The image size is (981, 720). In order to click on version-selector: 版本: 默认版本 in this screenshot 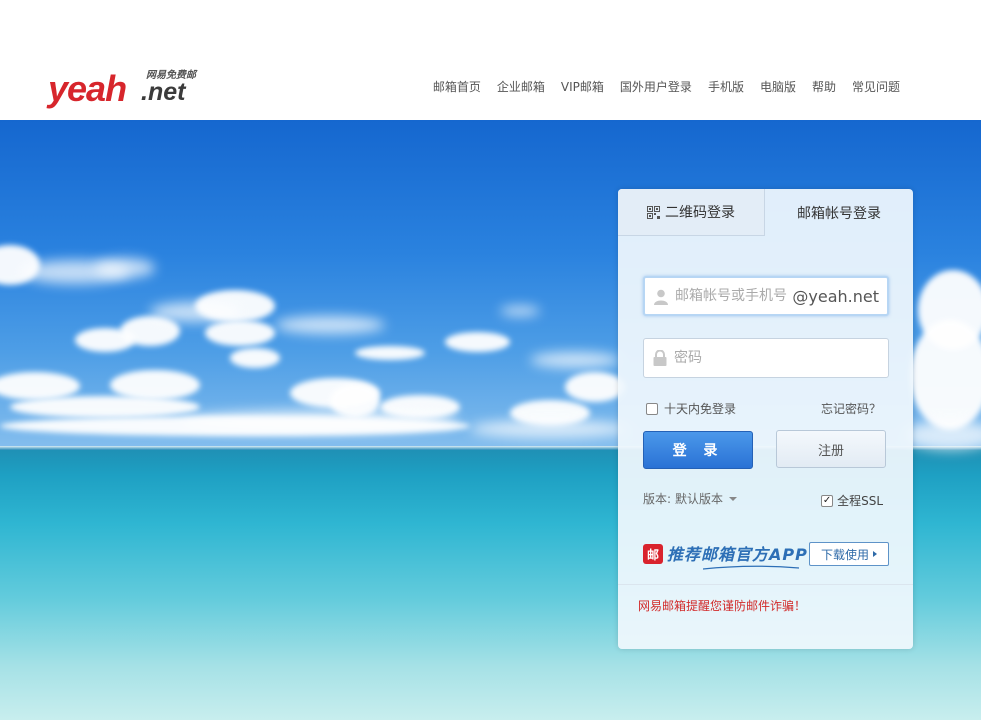, I will do `click(690, 498)`.